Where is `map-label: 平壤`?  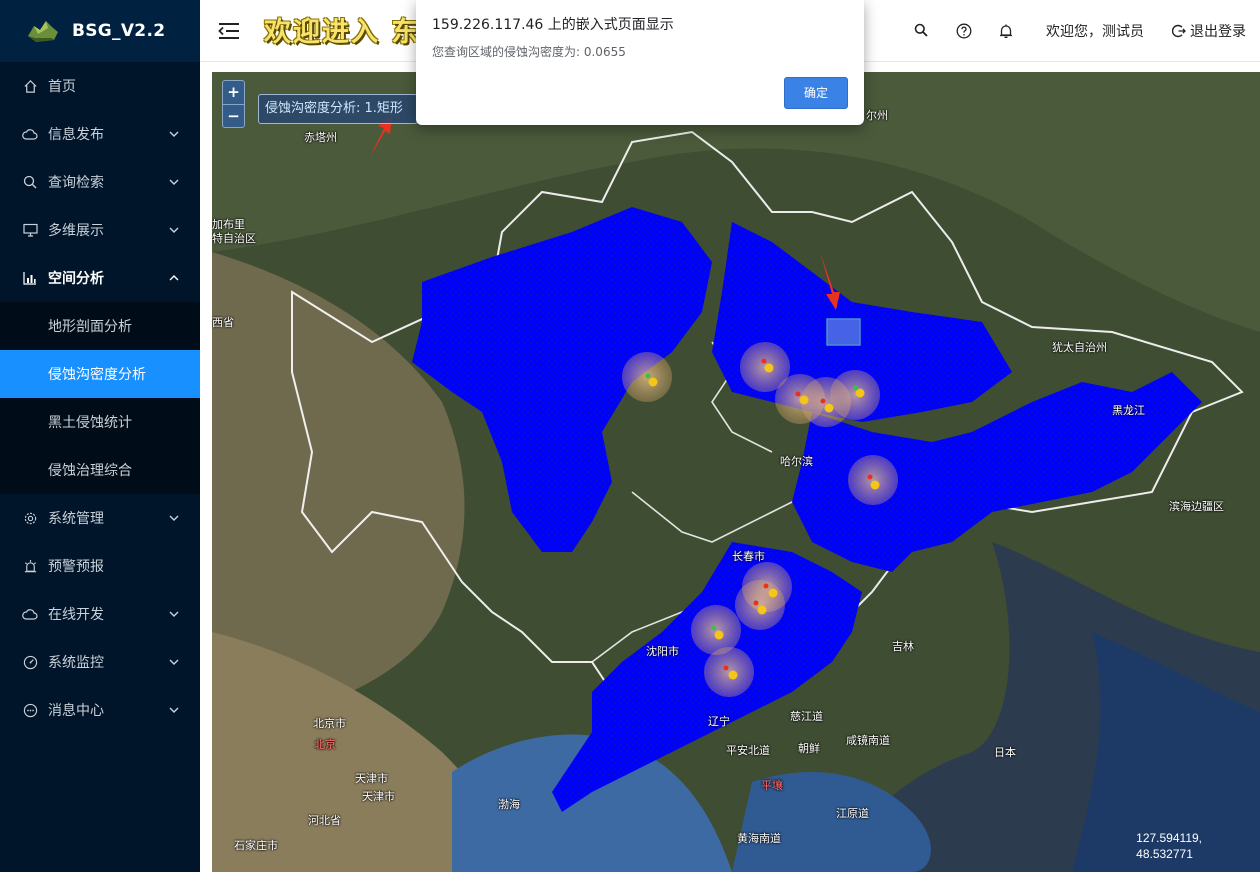
map-label: 平壤 is located at coordinates (772, 785).